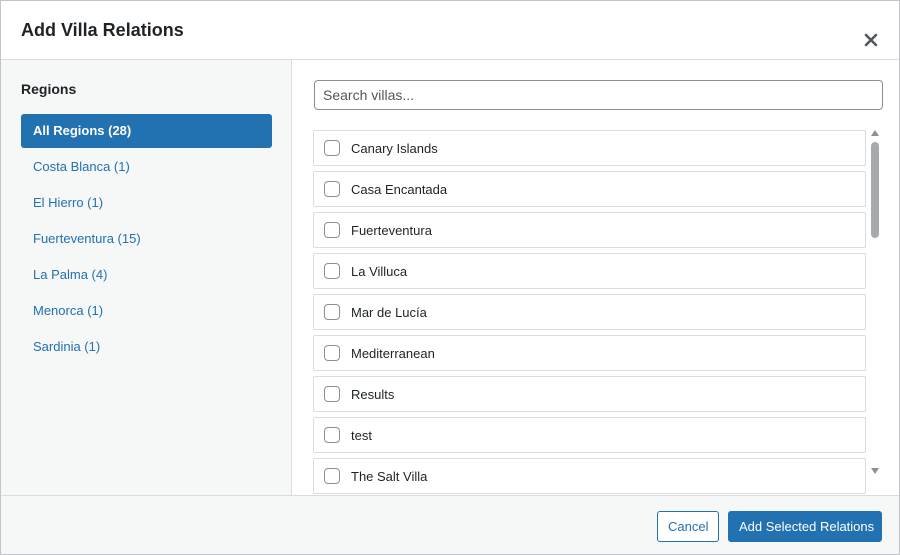 The image size is (900, 555). I want to click on villa-item: Canary Islands, so click(589, 148).